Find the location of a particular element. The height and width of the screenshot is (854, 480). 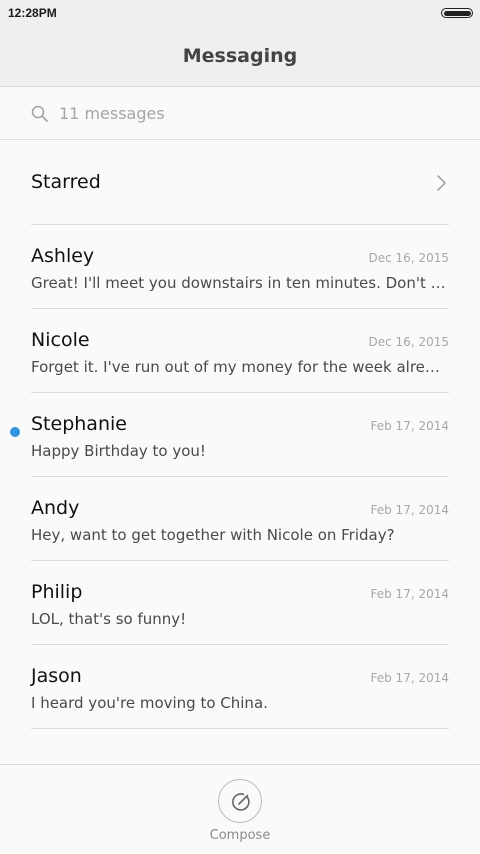

bottom-bar: Compose is located at coordinates (240, 809).